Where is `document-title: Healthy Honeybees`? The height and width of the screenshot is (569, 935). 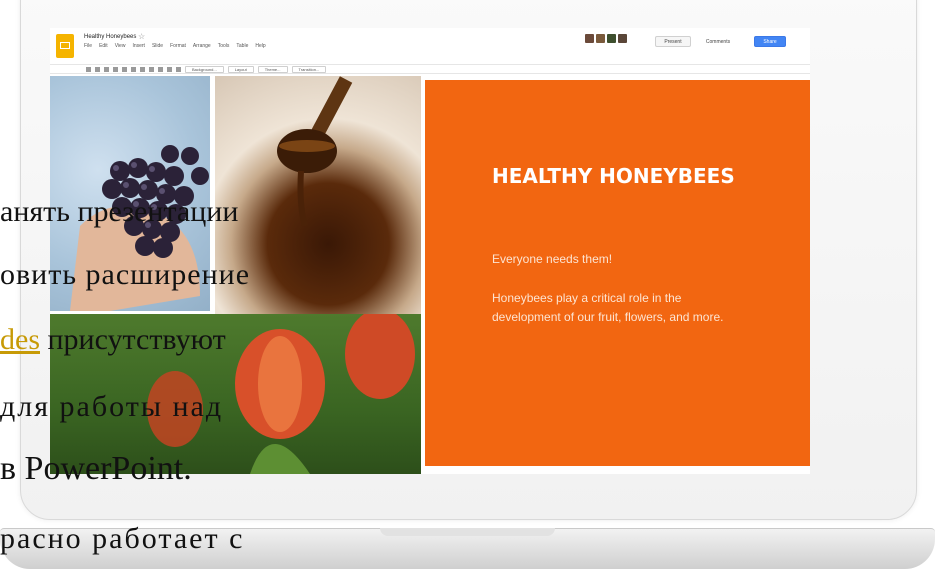 document-title: Healthy Honeybees is located at coordinates (110, 37).